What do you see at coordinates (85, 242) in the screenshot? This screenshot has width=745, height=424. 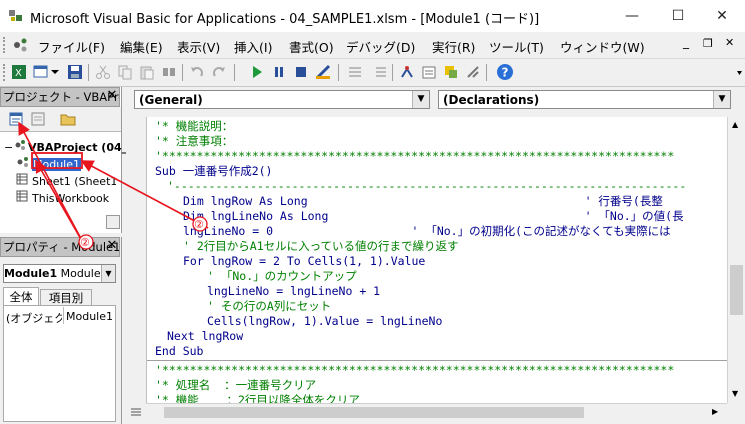 I see `annotation-marker-label-left: ②` at bounding box center [85, 242].